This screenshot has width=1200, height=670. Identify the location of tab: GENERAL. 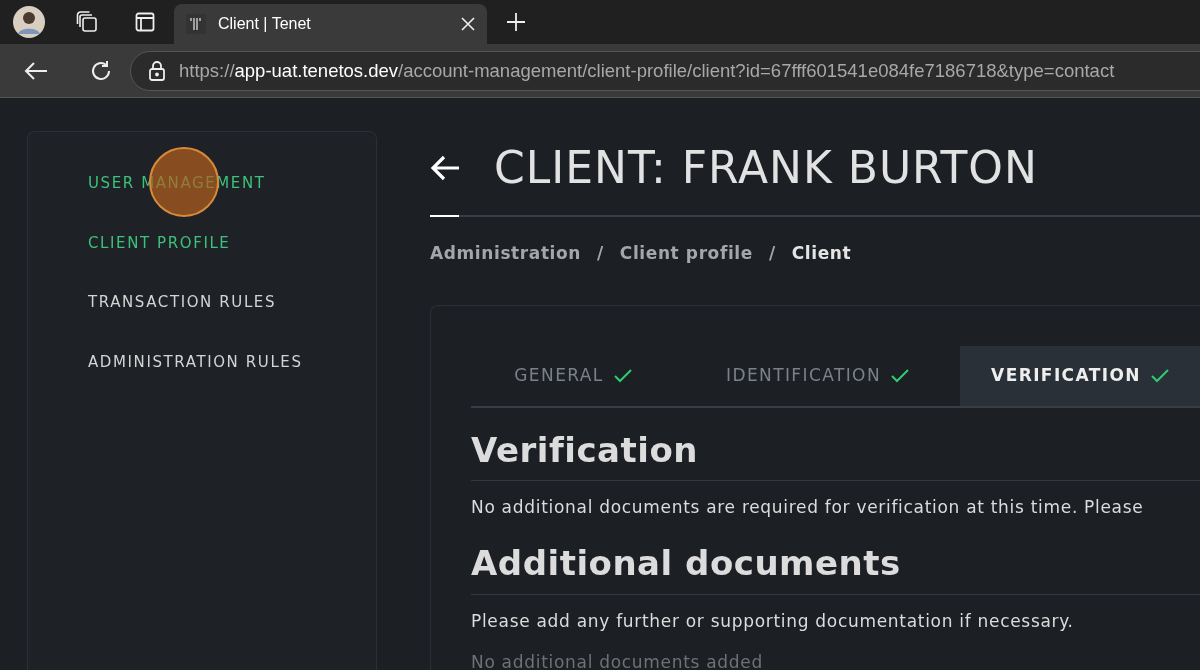
(573, 375).